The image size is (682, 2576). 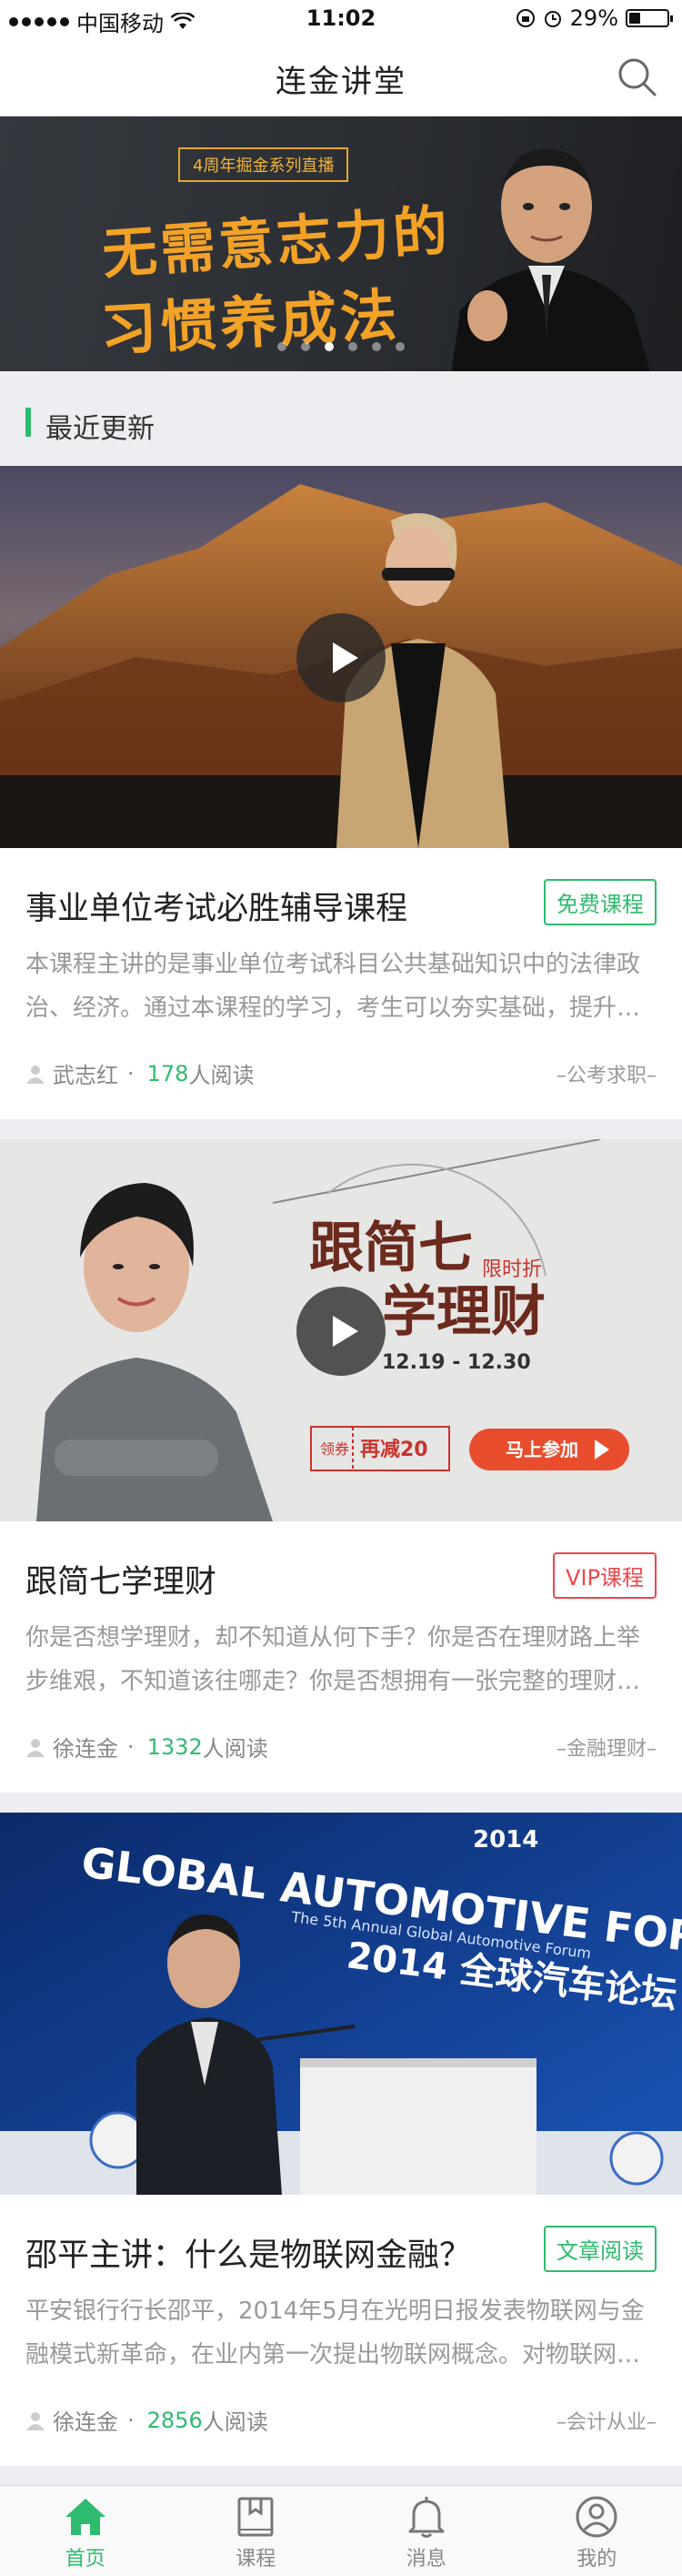 I want to click on read-count: 2856, so click(x=174, y=2420).